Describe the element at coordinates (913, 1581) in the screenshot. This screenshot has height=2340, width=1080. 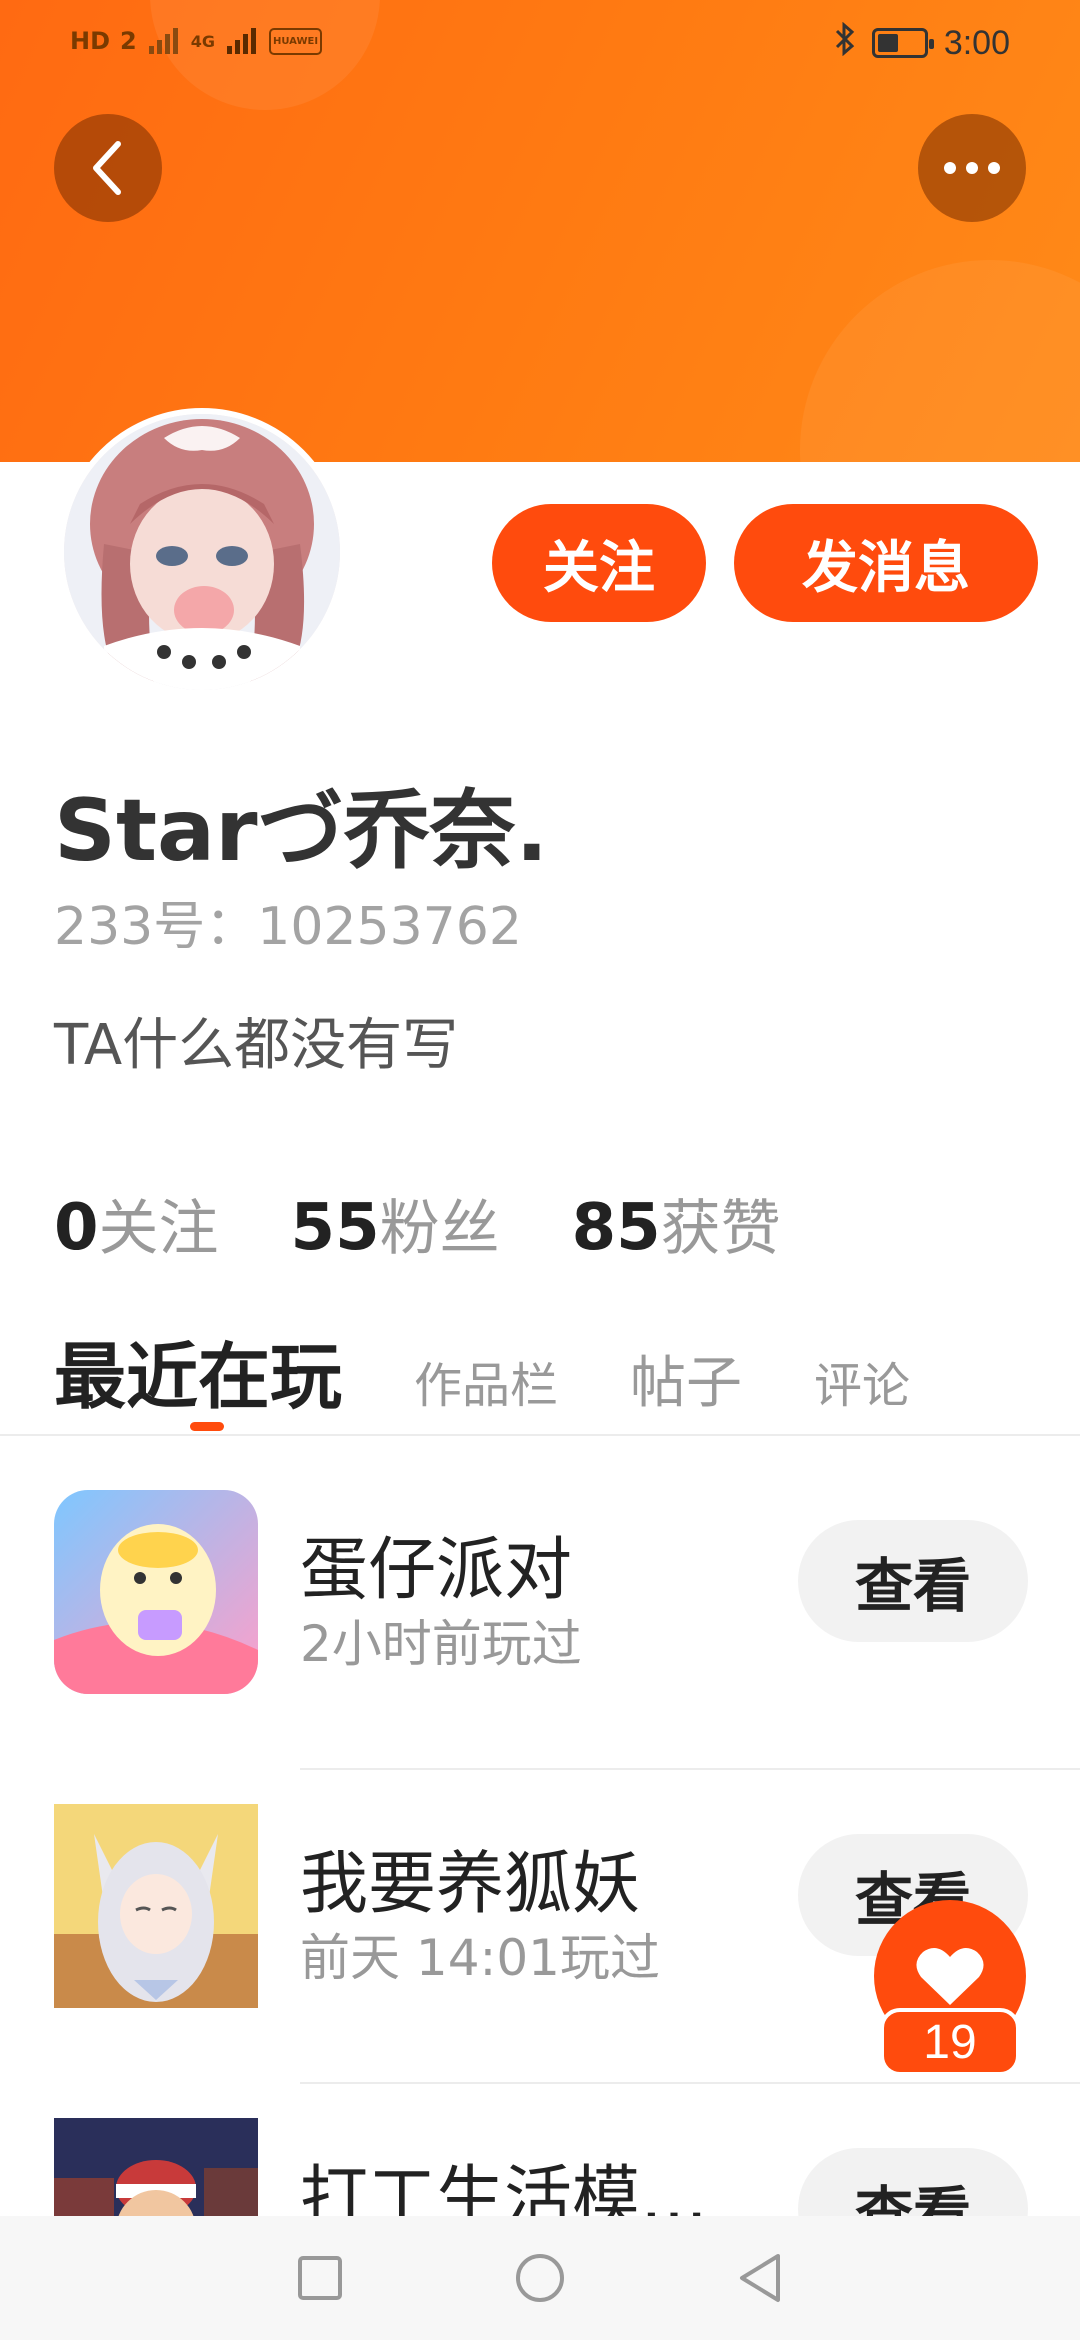
I see `view-button: 查看` at that location.